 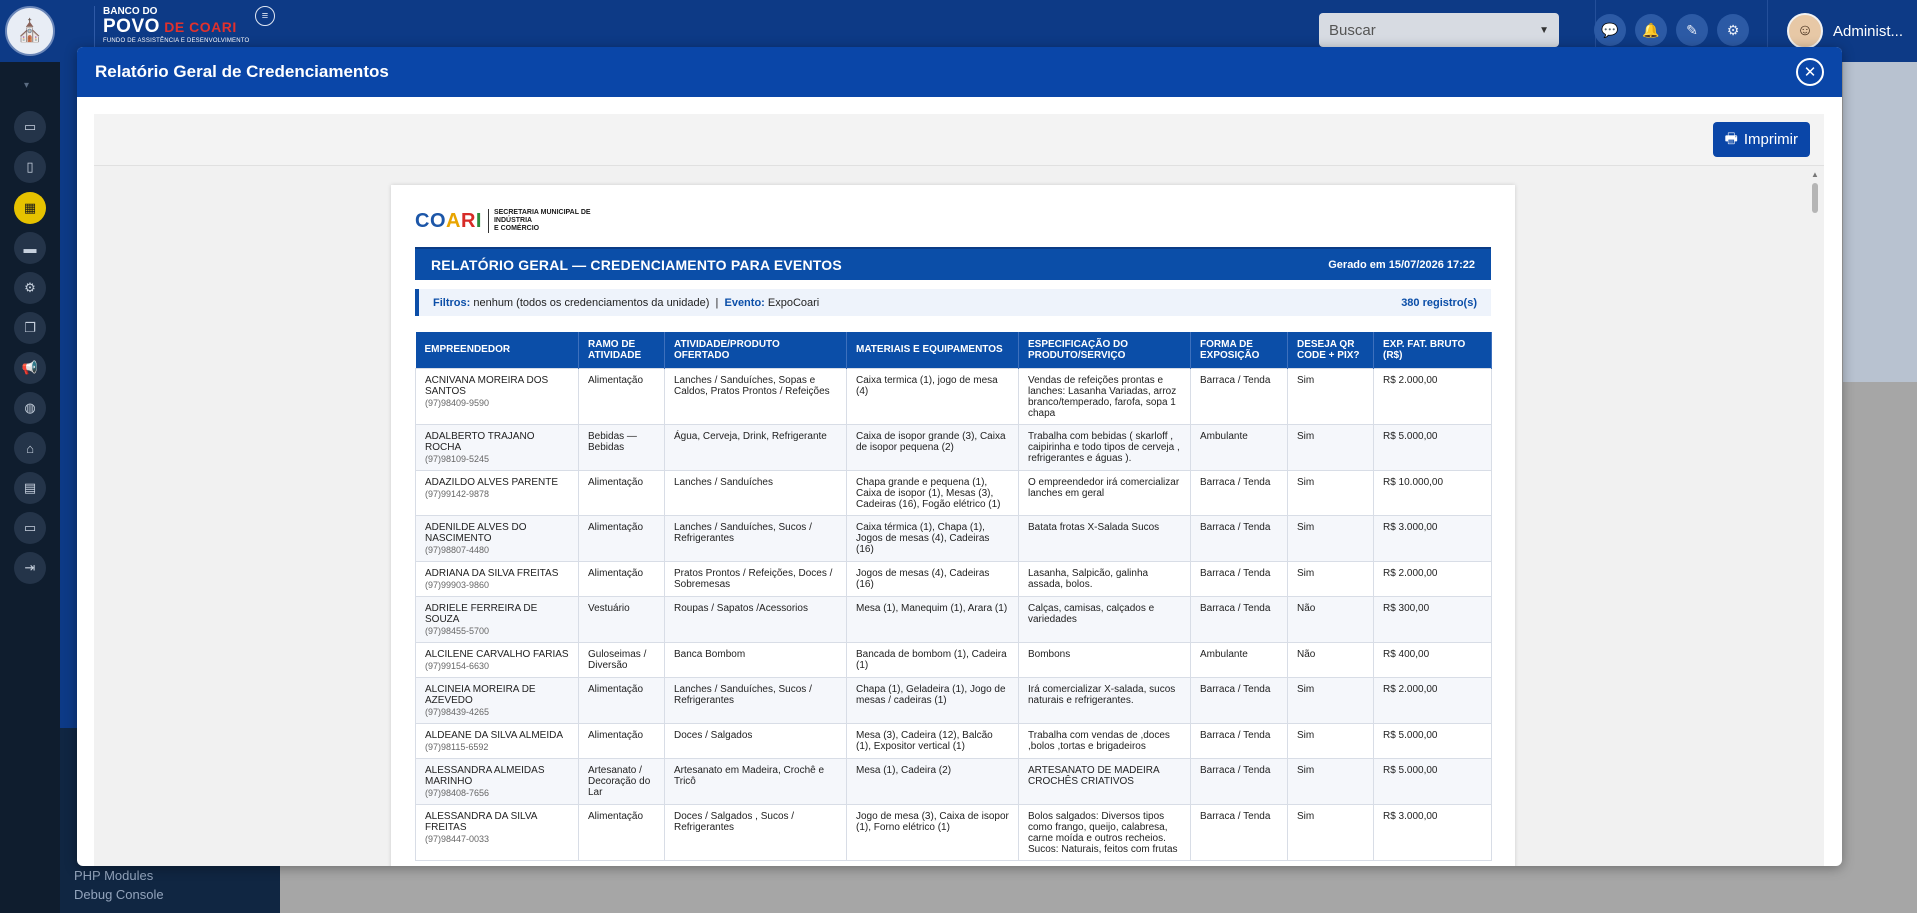 What do you see at coordinates (457, 584) in the screenshot?
I see `entrepreneur-phone: (97)99903-9860` at bounding box center [457, 584].